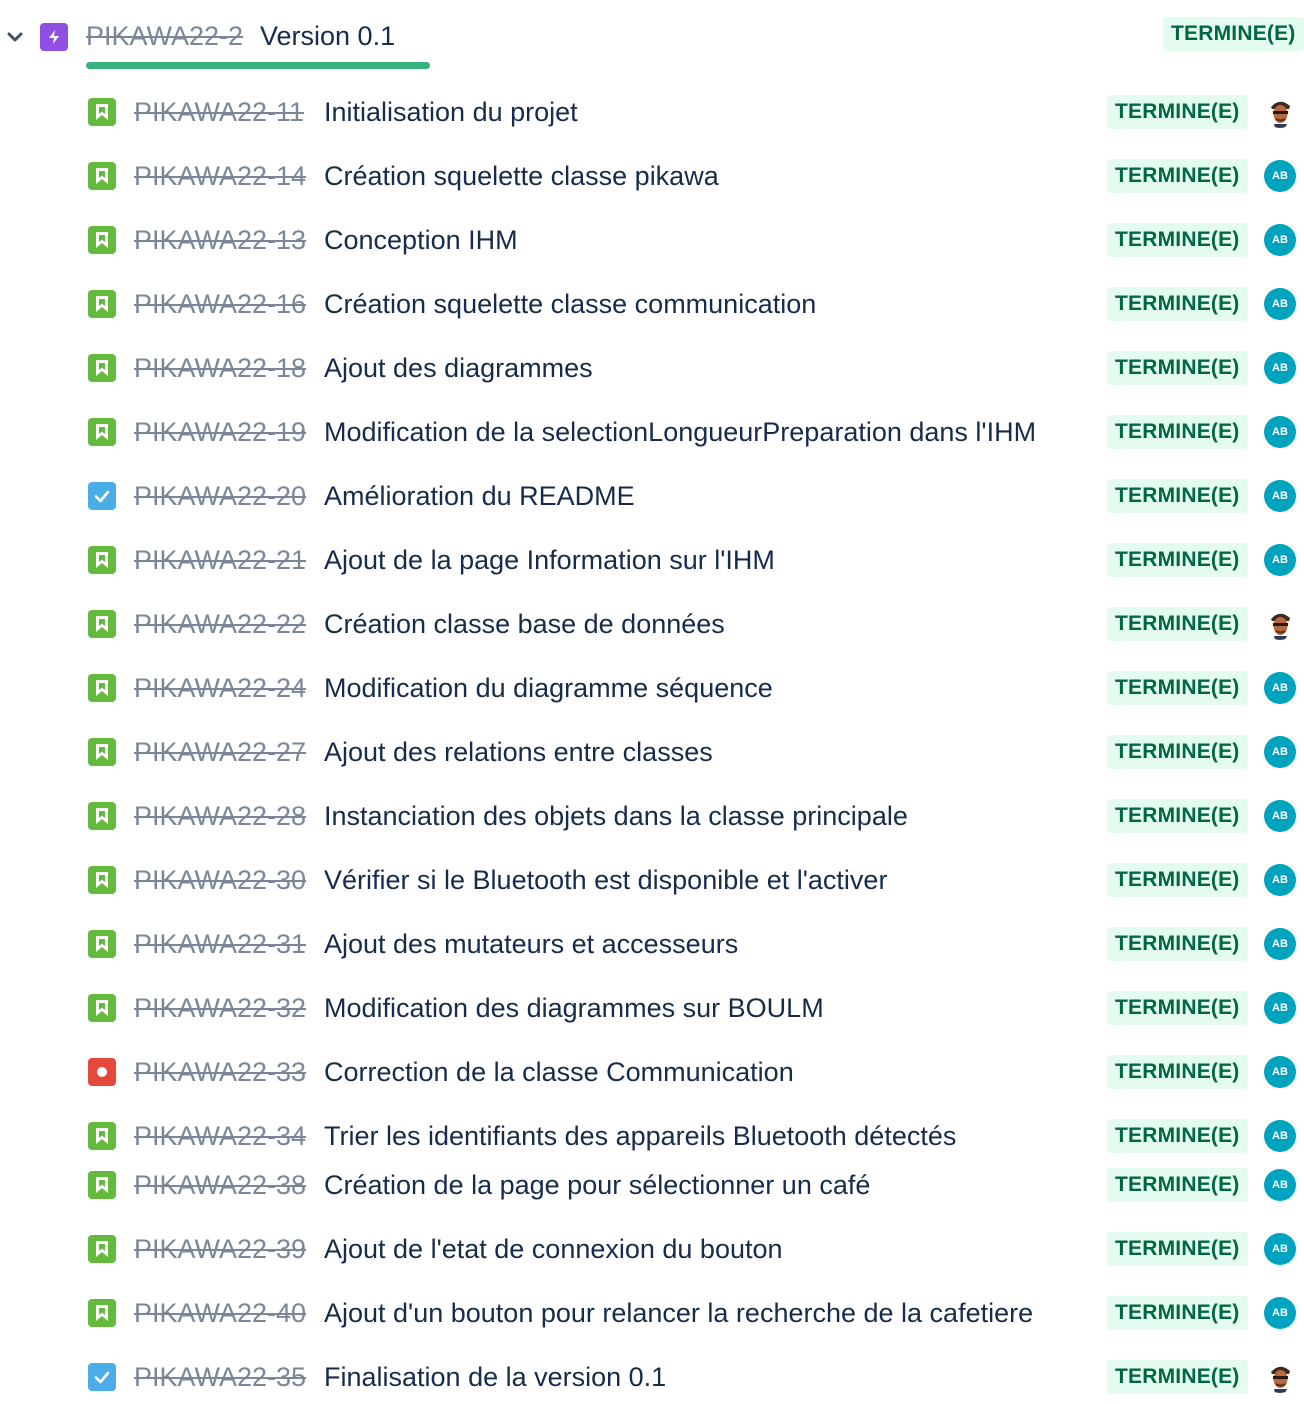 The image size is (1304, 1404). What do you see at coordinates (531, 944) in the screenshot?
I see `issue-summary: Ajout des mutateurs et accesseurs` at bounding box center [531, 944].